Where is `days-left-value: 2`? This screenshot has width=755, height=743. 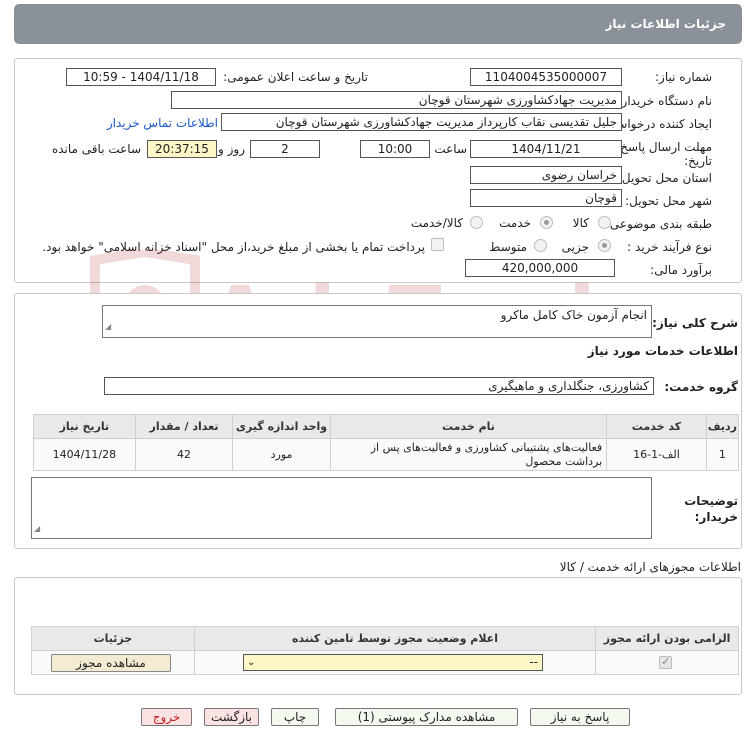 days-left-value: 2 is located at coordinates (285, 149).